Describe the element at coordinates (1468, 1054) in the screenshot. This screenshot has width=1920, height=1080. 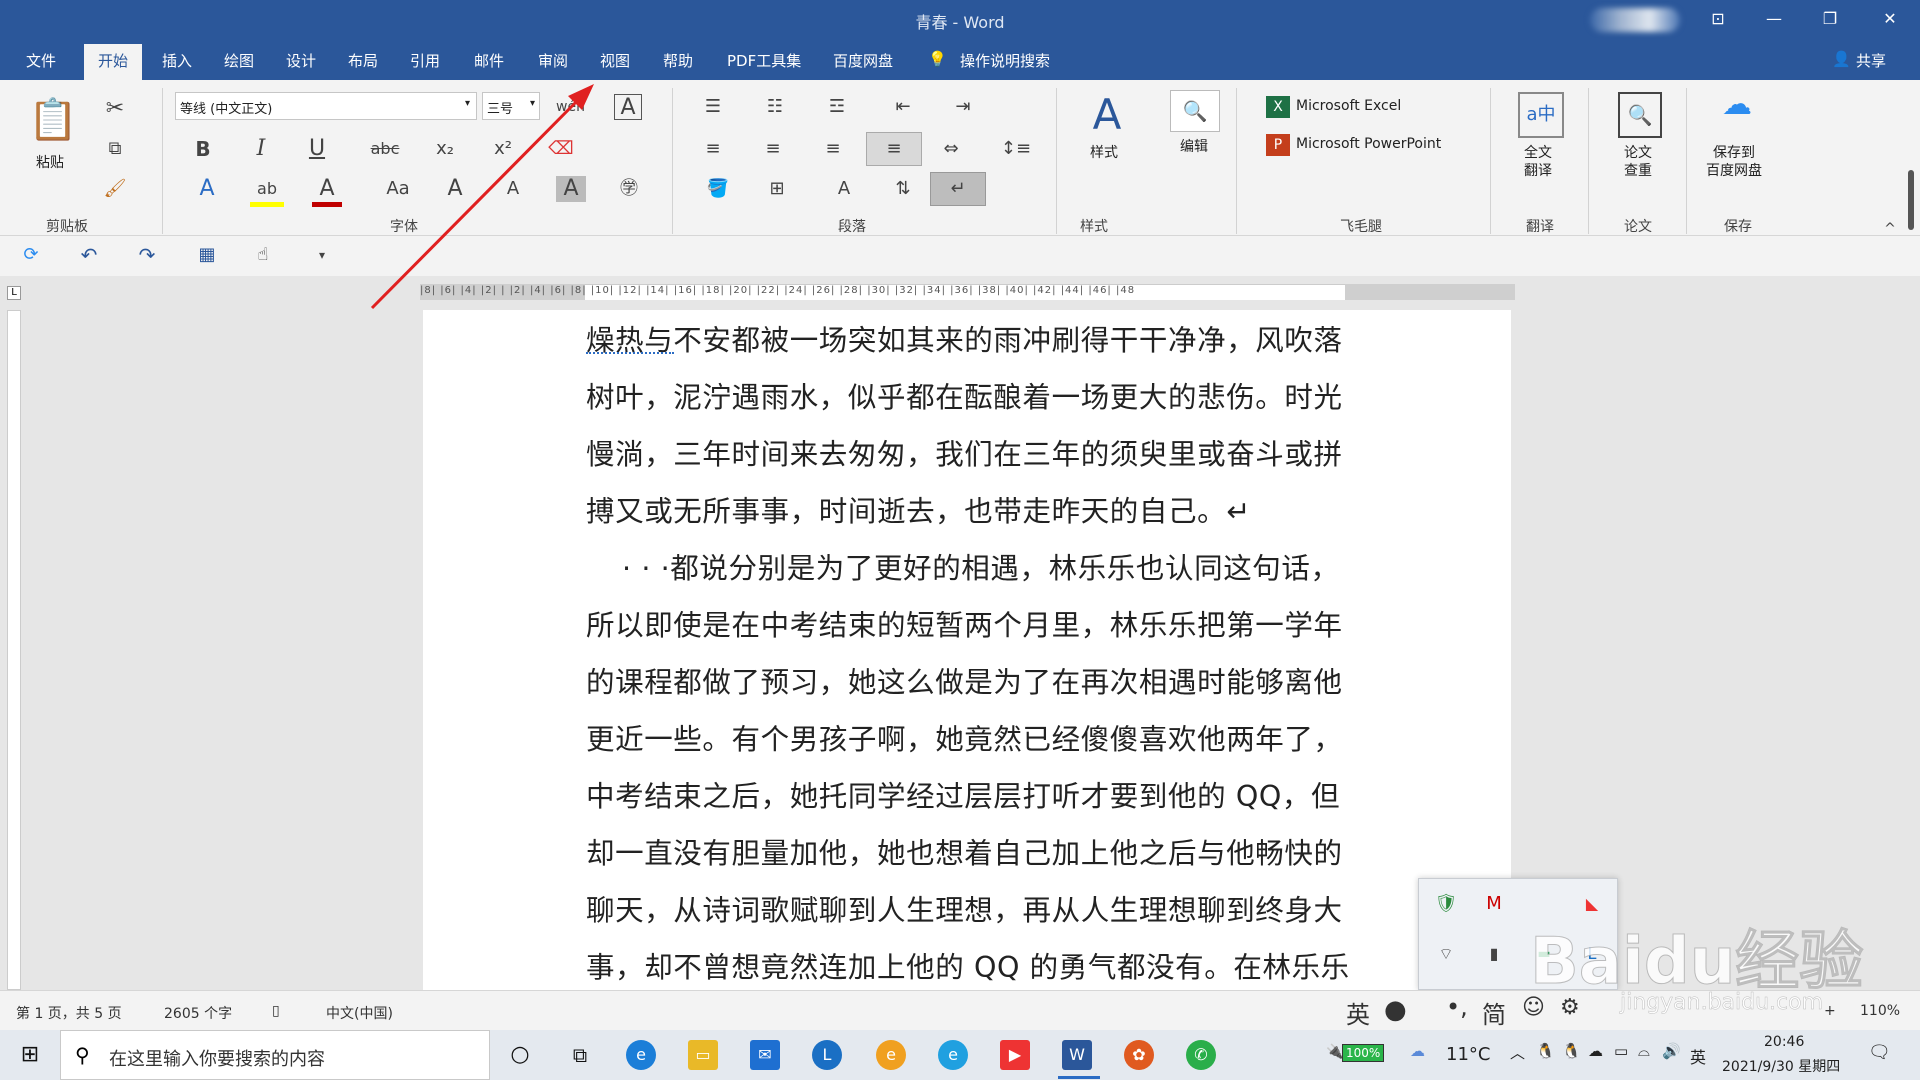
I see `weather-temp: 11°C` at that location.